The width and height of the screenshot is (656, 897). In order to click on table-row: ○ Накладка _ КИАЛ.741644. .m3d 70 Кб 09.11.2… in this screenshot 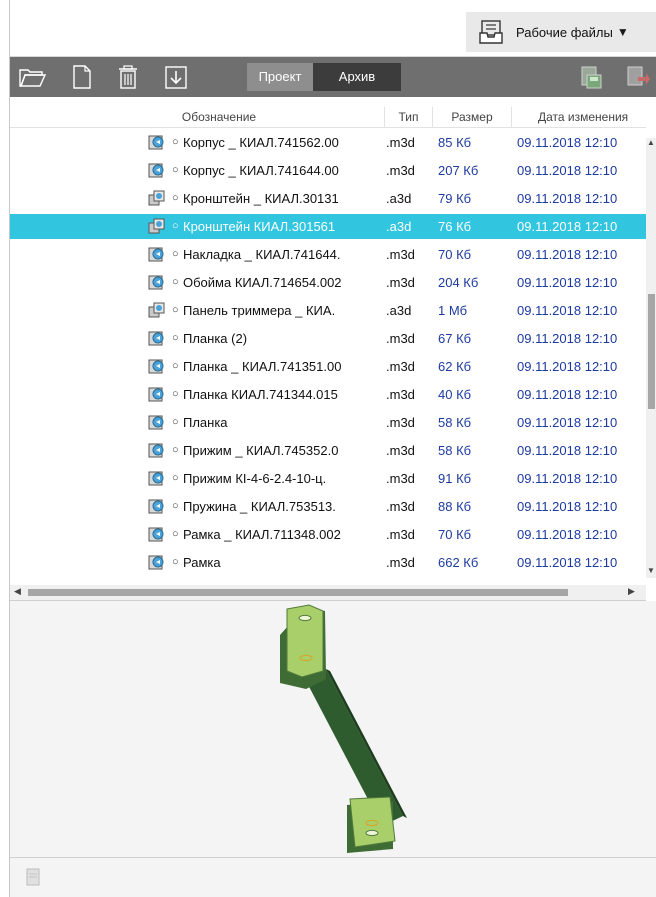, I will do `click(328, 254)`.